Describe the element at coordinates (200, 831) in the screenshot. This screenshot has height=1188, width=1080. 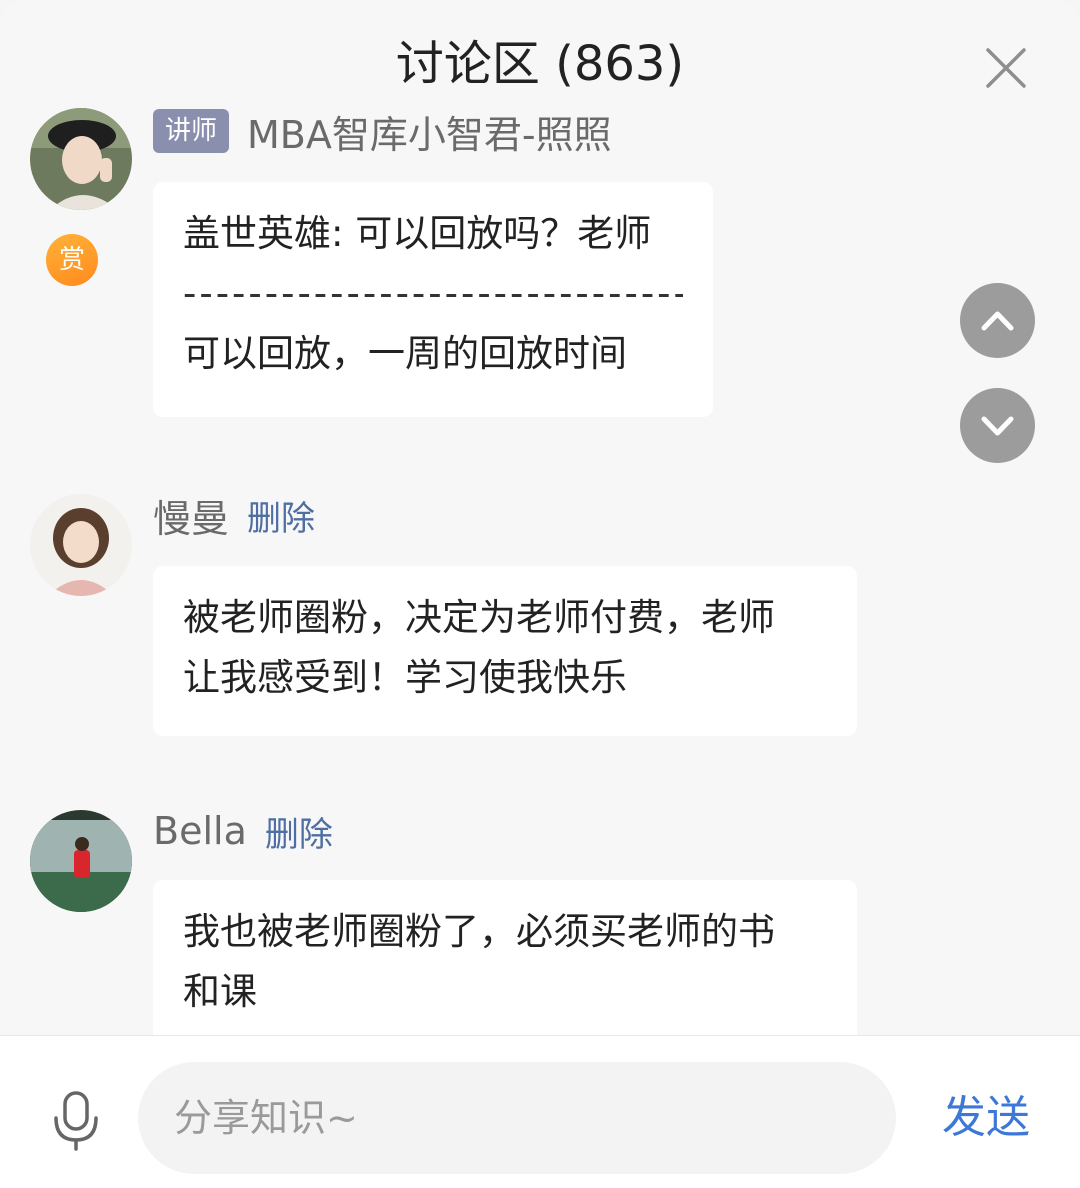
I see `username: Bella` at that location.